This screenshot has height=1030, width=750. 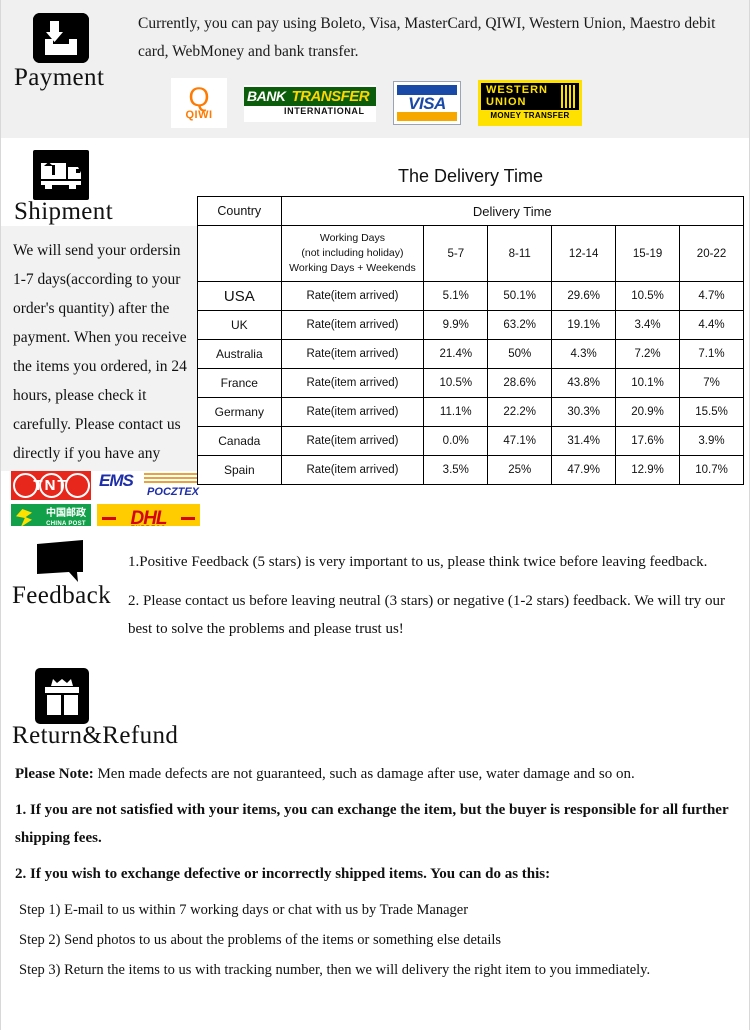 I want to click on gift-box-icon, so click(x=62, y=696).